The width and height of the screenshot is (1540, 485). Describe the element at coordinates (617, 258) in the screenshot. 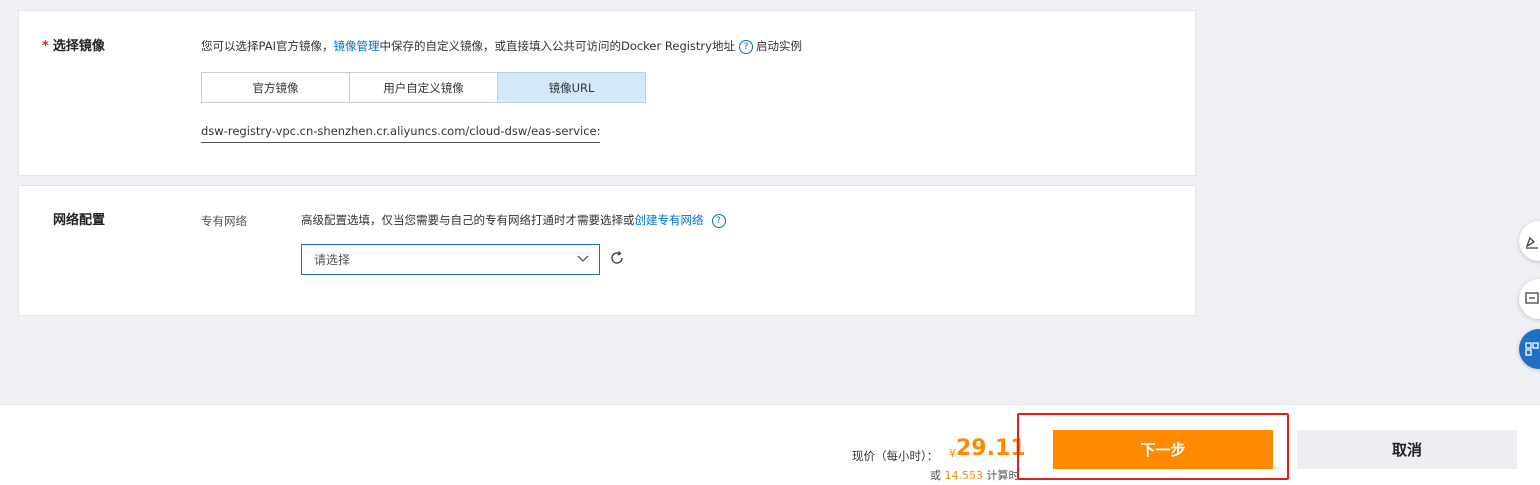

I see `refresh-icon` at that location.